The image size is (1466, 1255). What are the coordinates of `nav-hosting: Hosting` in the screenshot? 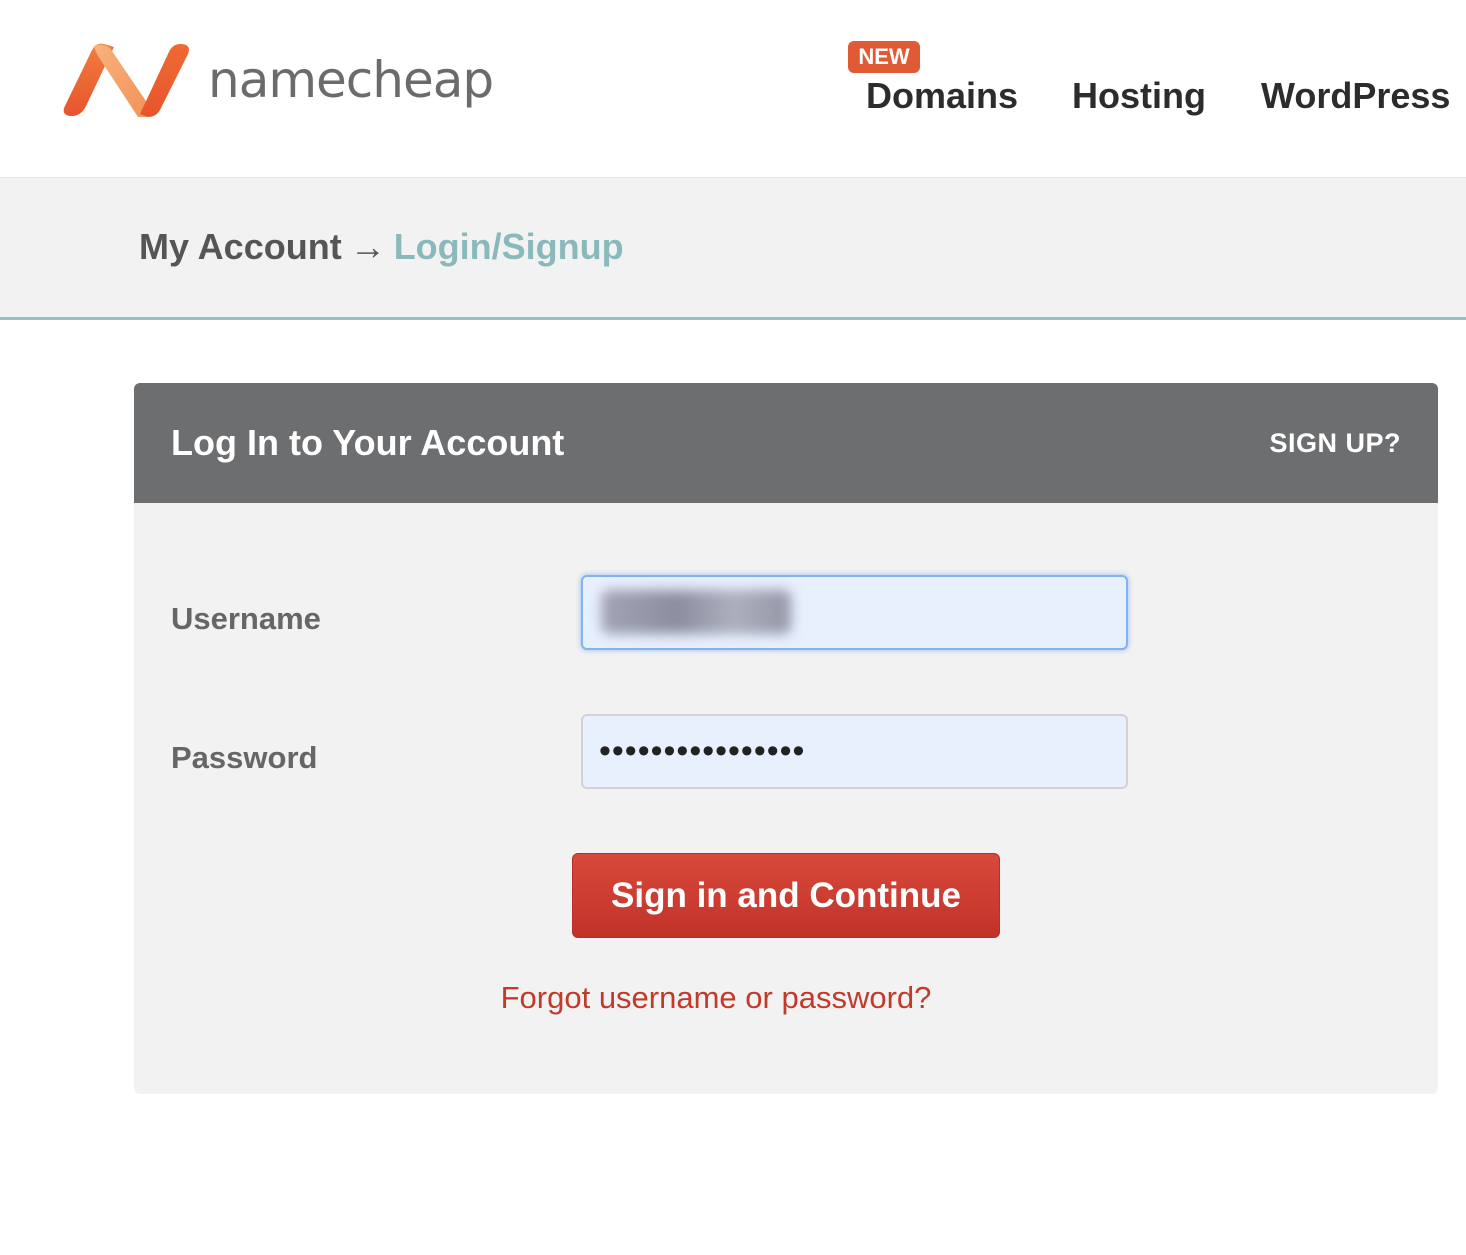 It's located at (1139, 96).